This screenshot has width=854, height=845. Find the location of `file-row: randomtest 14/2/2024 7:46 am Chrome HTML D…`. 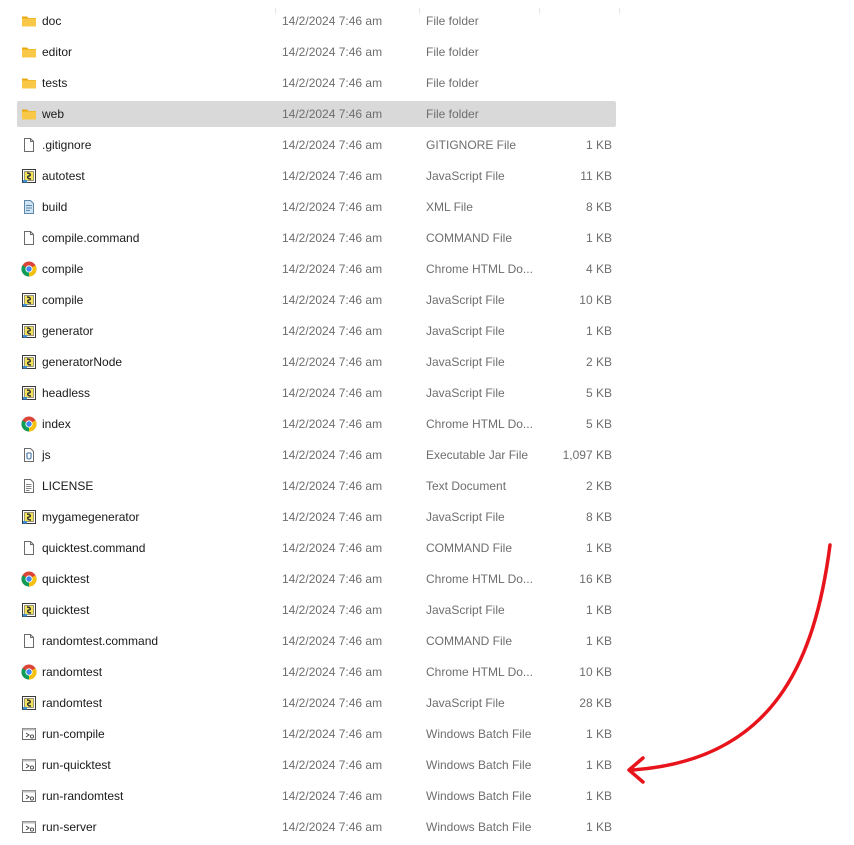

file-row: randomtest 14/2/2024 7:46 am Chrome HTML D… is located at coordinates (316, 672).